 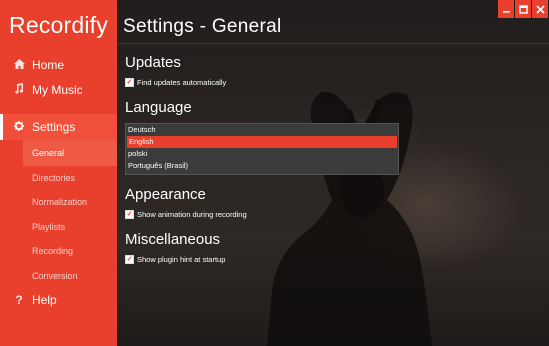 I want to click on maximize-icon, so click(x=523, y=9).